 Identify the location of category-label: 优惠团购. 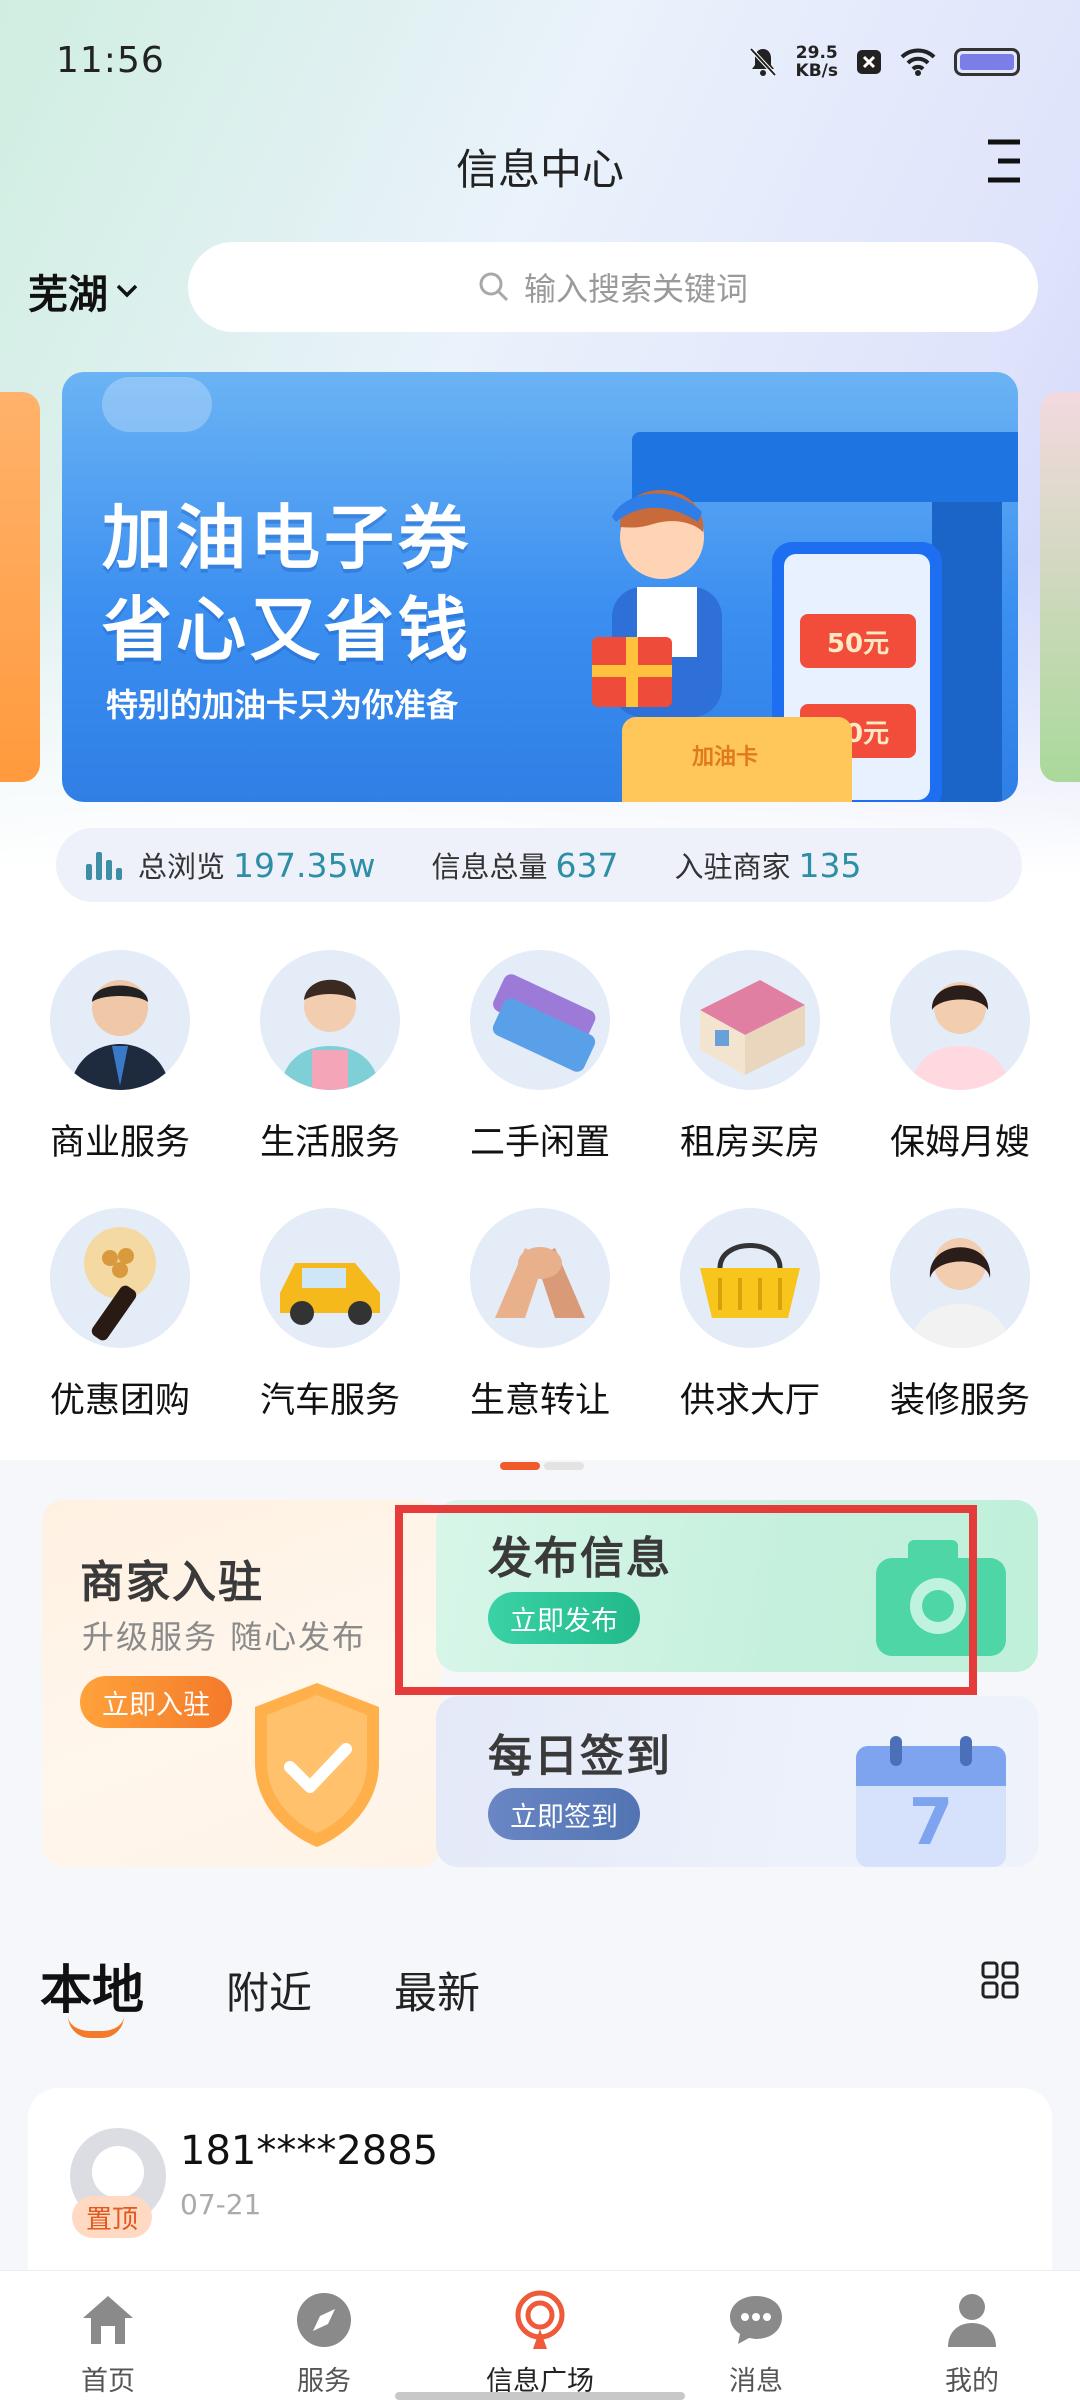
(119, 1401).